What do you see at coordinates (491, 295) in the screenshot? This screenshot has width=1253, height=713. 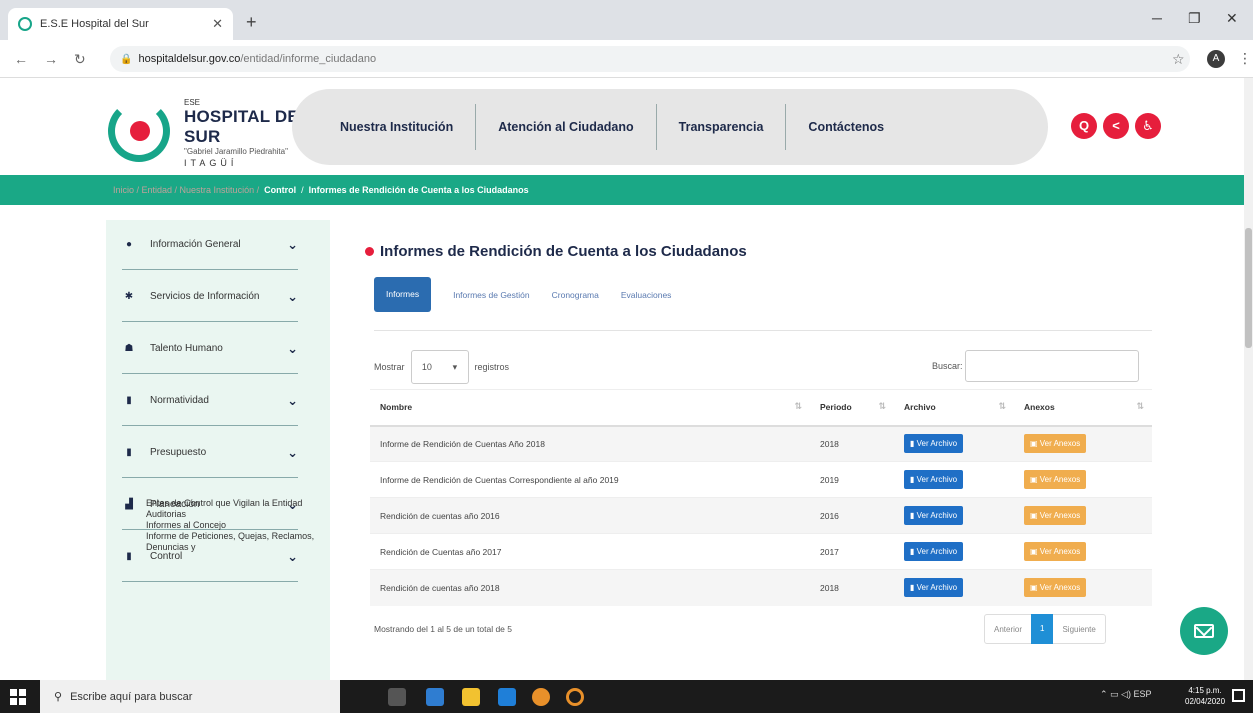 I see `tab-informes-gestion: Informes de Gestión` at bounding box center [491, 295].